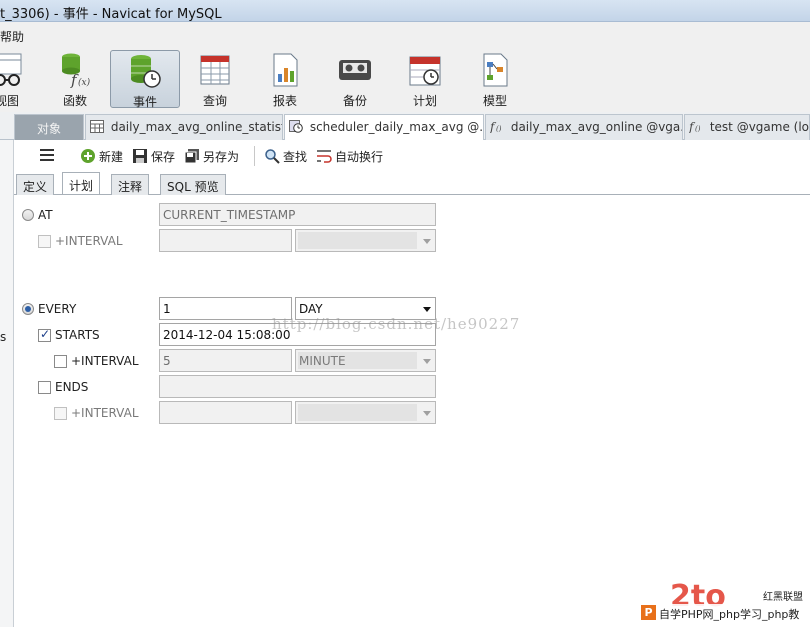 Image resolution: width=810 pixels, height=627 pixels. I want to click on menu-bar: 帮助, so click(405, 34).